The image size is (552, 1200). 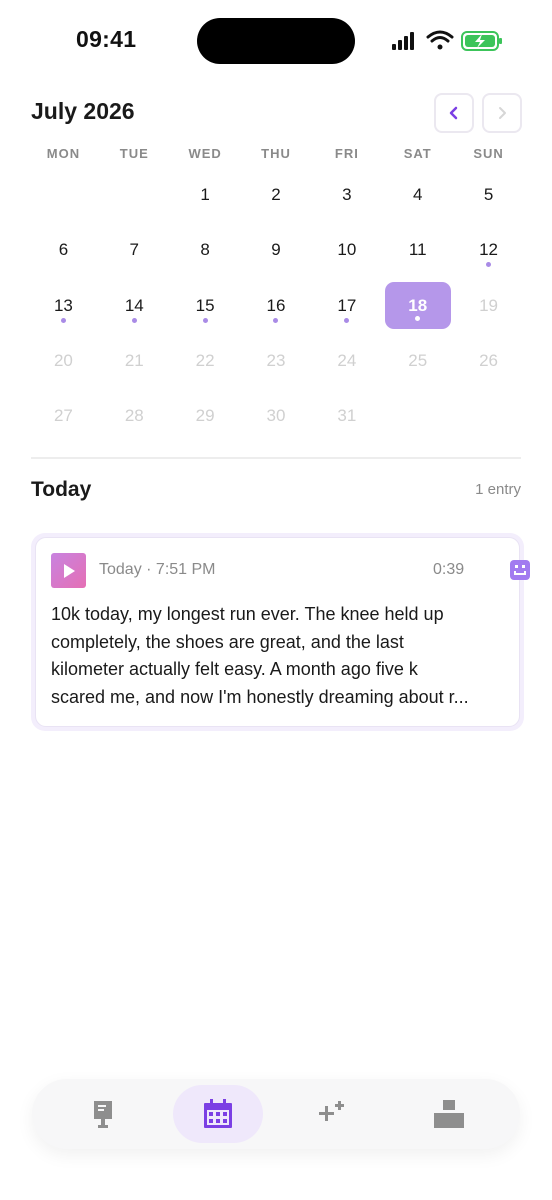 I want to click on profile-icon, so click(x=449, y=1114).